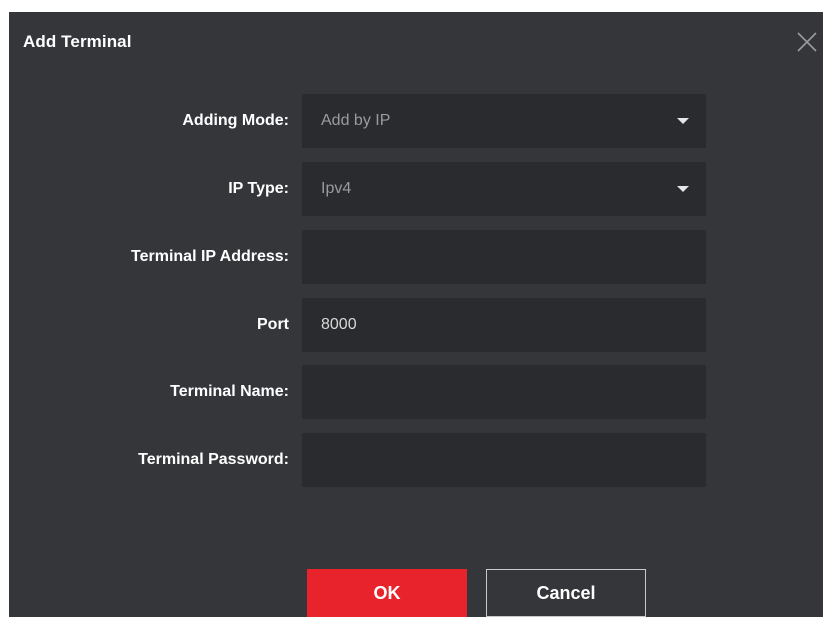 The height and width of the screenshot is (617, 823). Describe the element at coordinates (235, 120) in the screenshot. I see `adding-mode-label: Adding Mode:` at that location.